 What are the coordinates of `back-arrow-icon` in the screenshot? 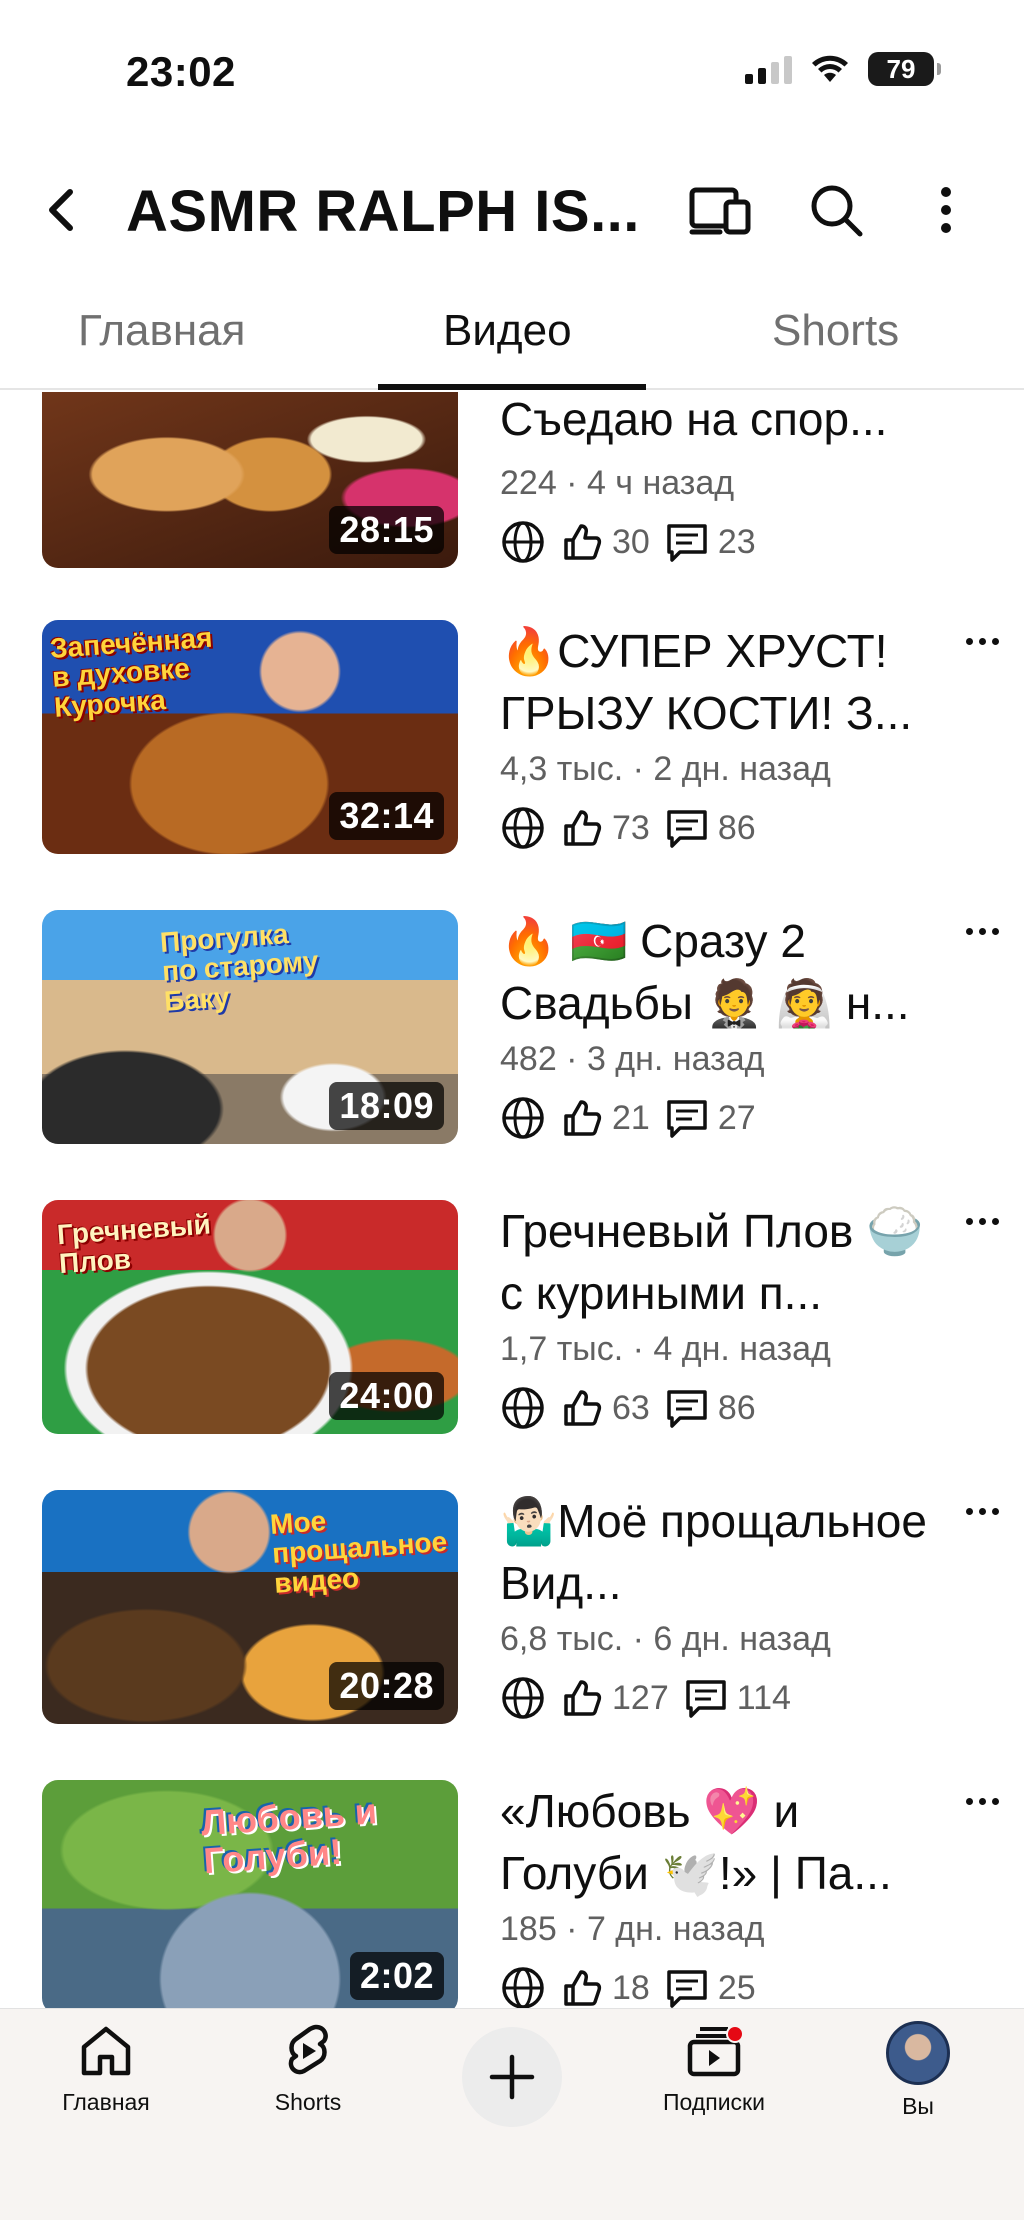 It's located at (64, 210).